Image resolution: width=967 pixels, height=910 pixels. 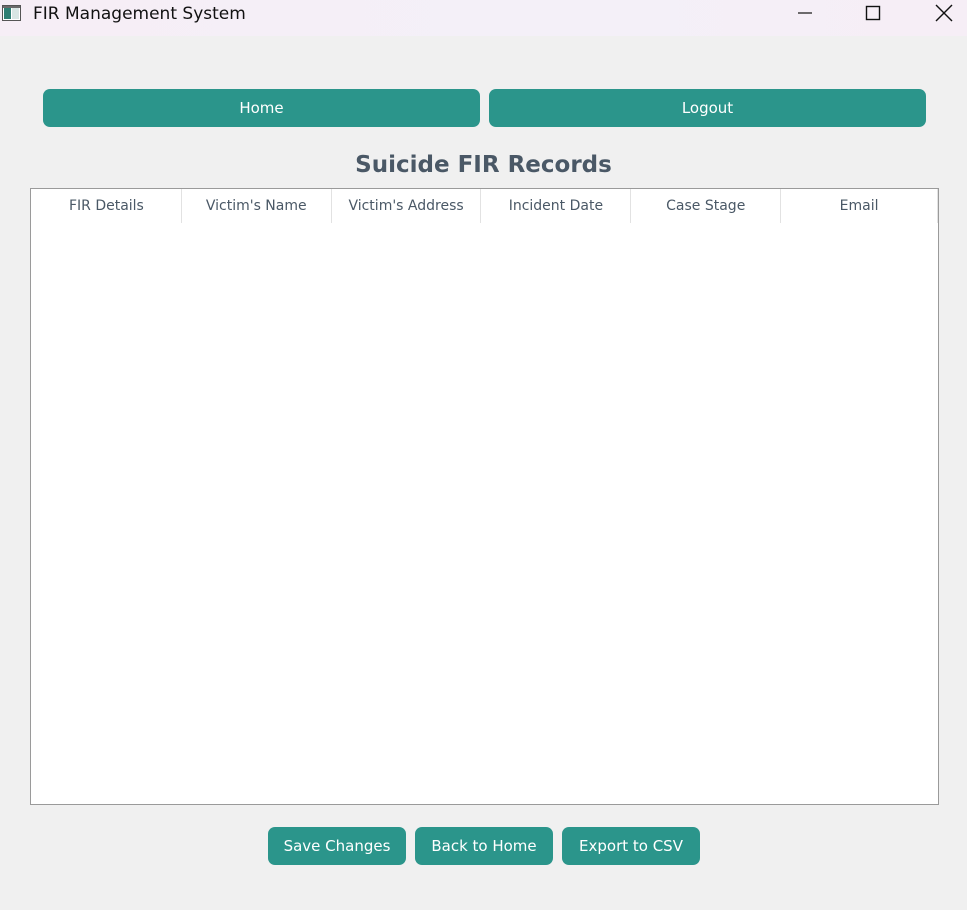 What do you see at coordinates (631, 846) in the screenshot?
I see `export-csv-button: Export to CSV` at bounding box center [631, 846].